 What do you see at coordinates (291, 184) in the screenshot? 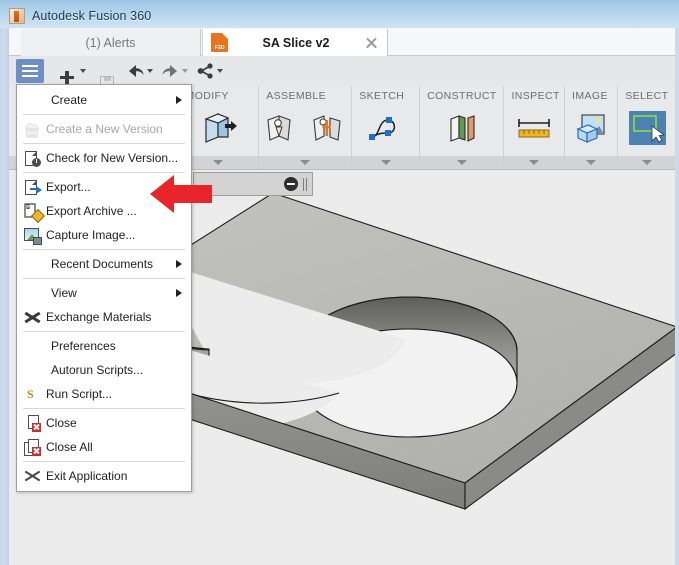
I see `collapse-minus-icon` at bounding box center [291, 184].